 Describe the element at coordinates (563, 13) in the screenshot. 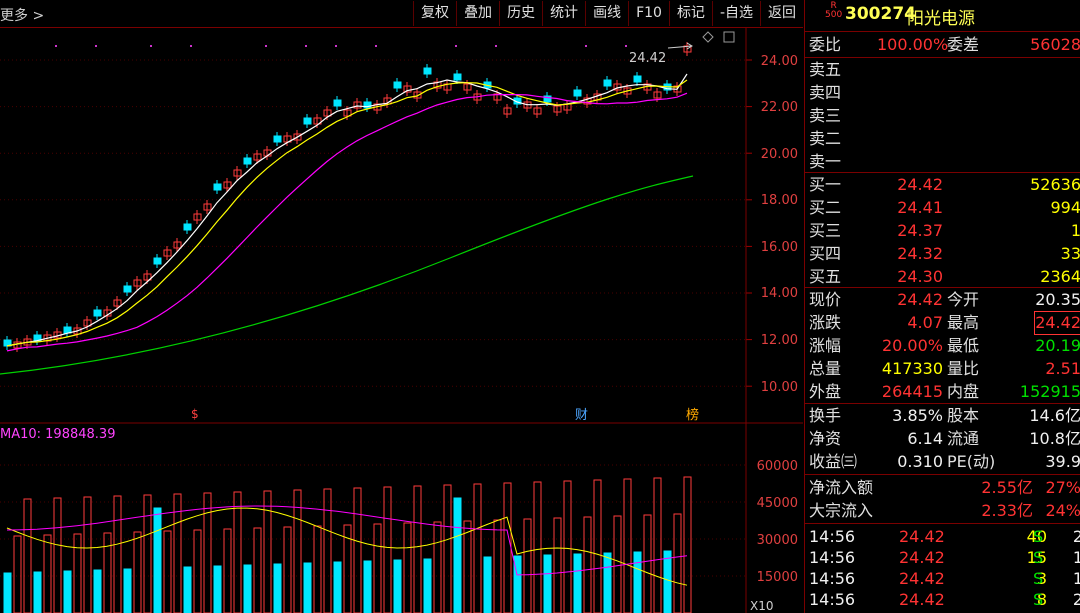

I see `statistics-button: 统计` at that location.